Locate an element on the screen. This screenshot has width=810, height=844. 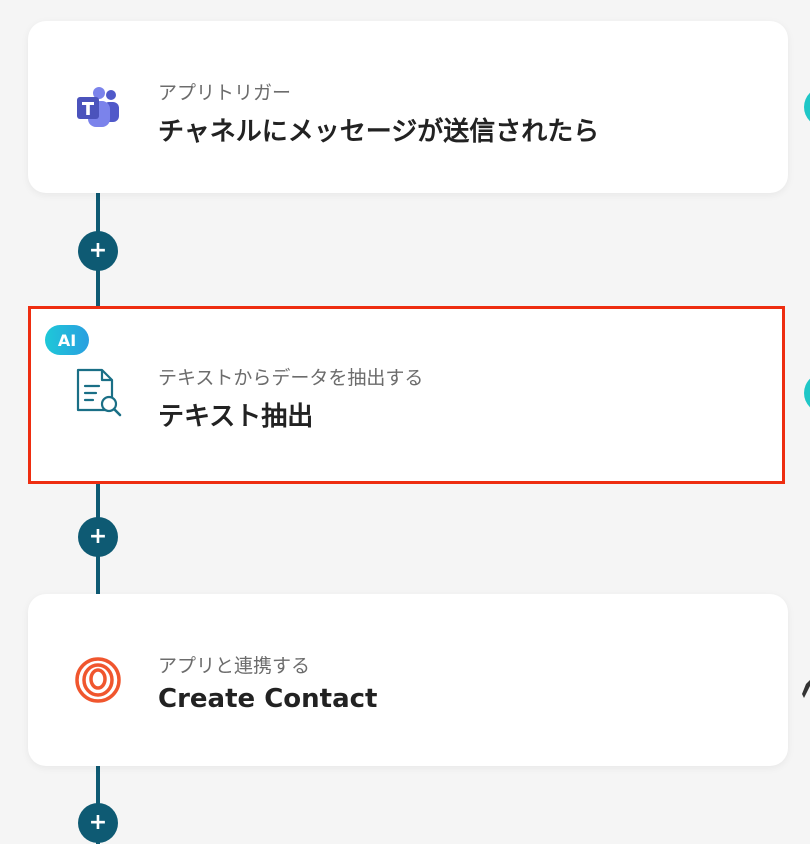
step-title: Create Contact is located at coordinates (268, 699).